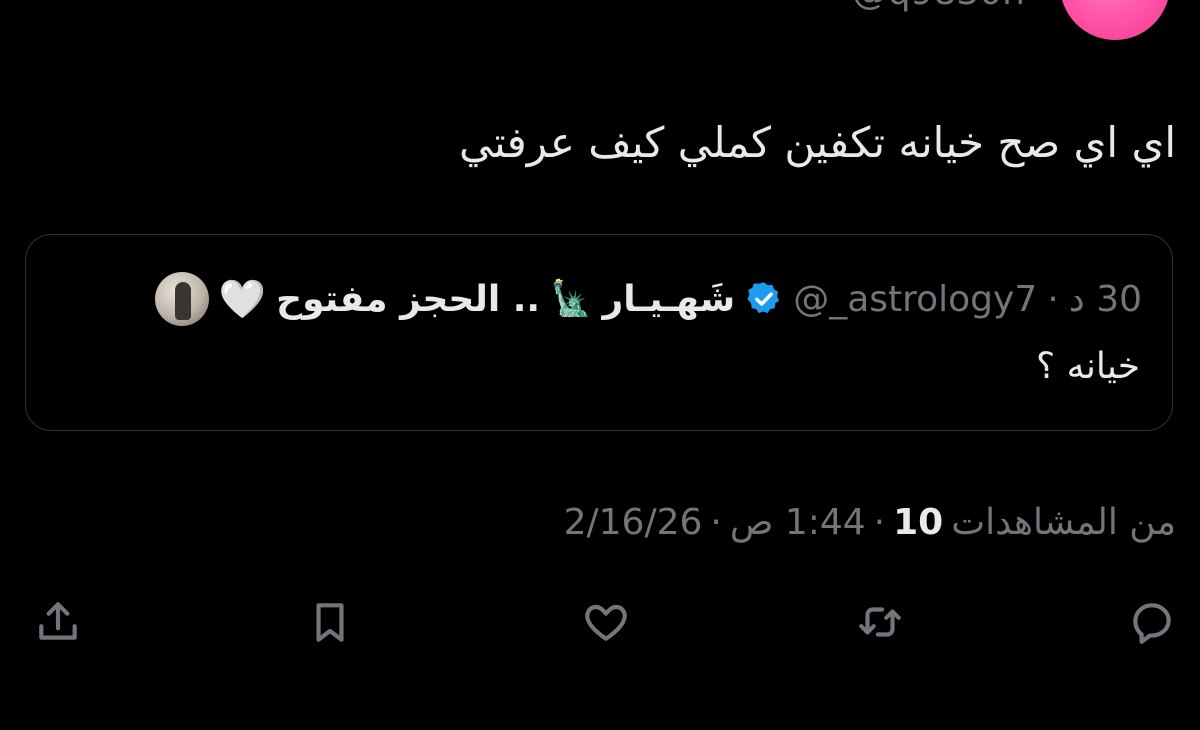 This screenshot has height=730, width=1200. I want to click on bookmark-icon, so click(330, 622).